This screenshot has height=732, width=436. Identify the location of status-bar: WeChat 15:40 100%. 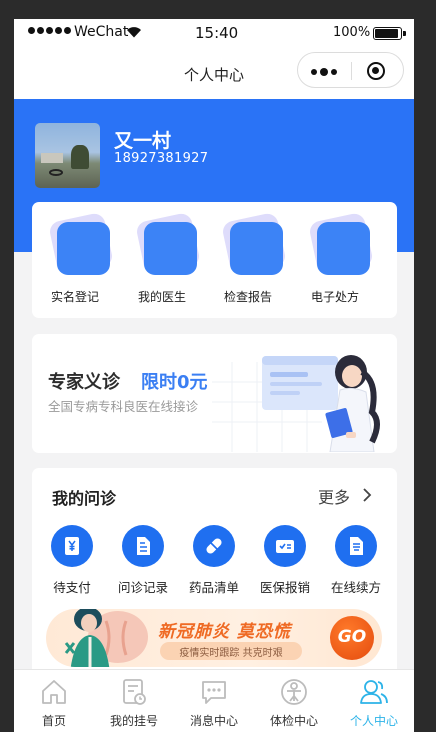
(214, 33).